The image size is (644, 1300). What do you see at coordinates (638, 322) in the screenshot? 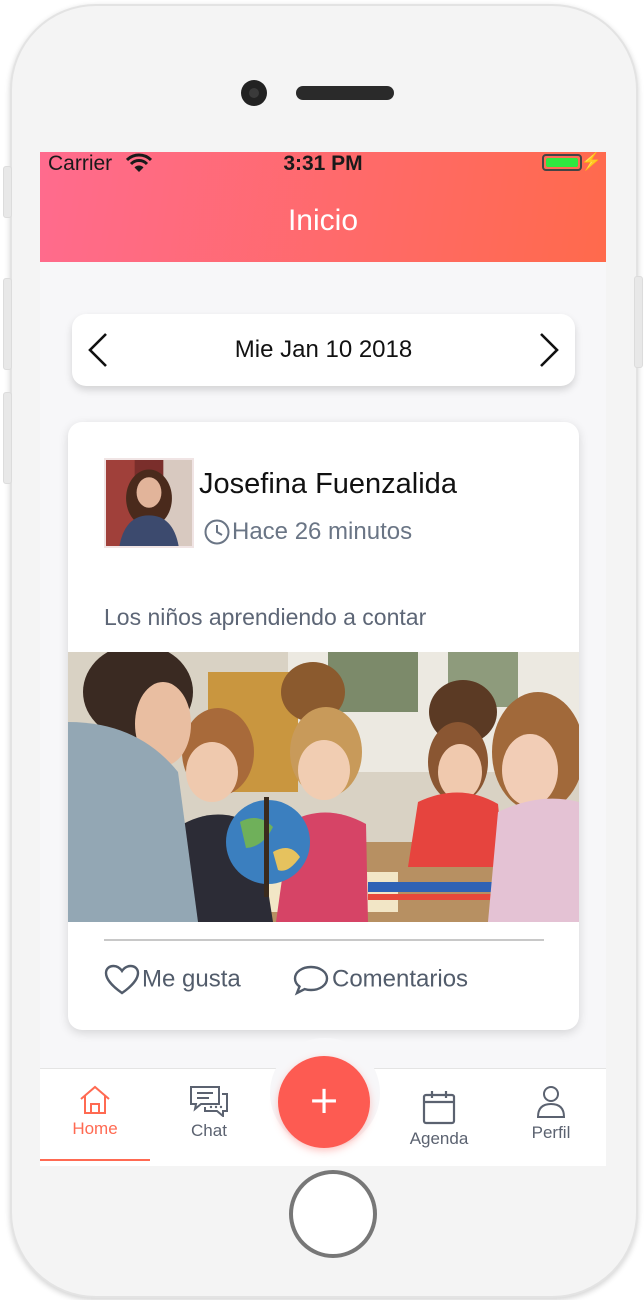
I see `power-button` at bounding box center [638, 322].